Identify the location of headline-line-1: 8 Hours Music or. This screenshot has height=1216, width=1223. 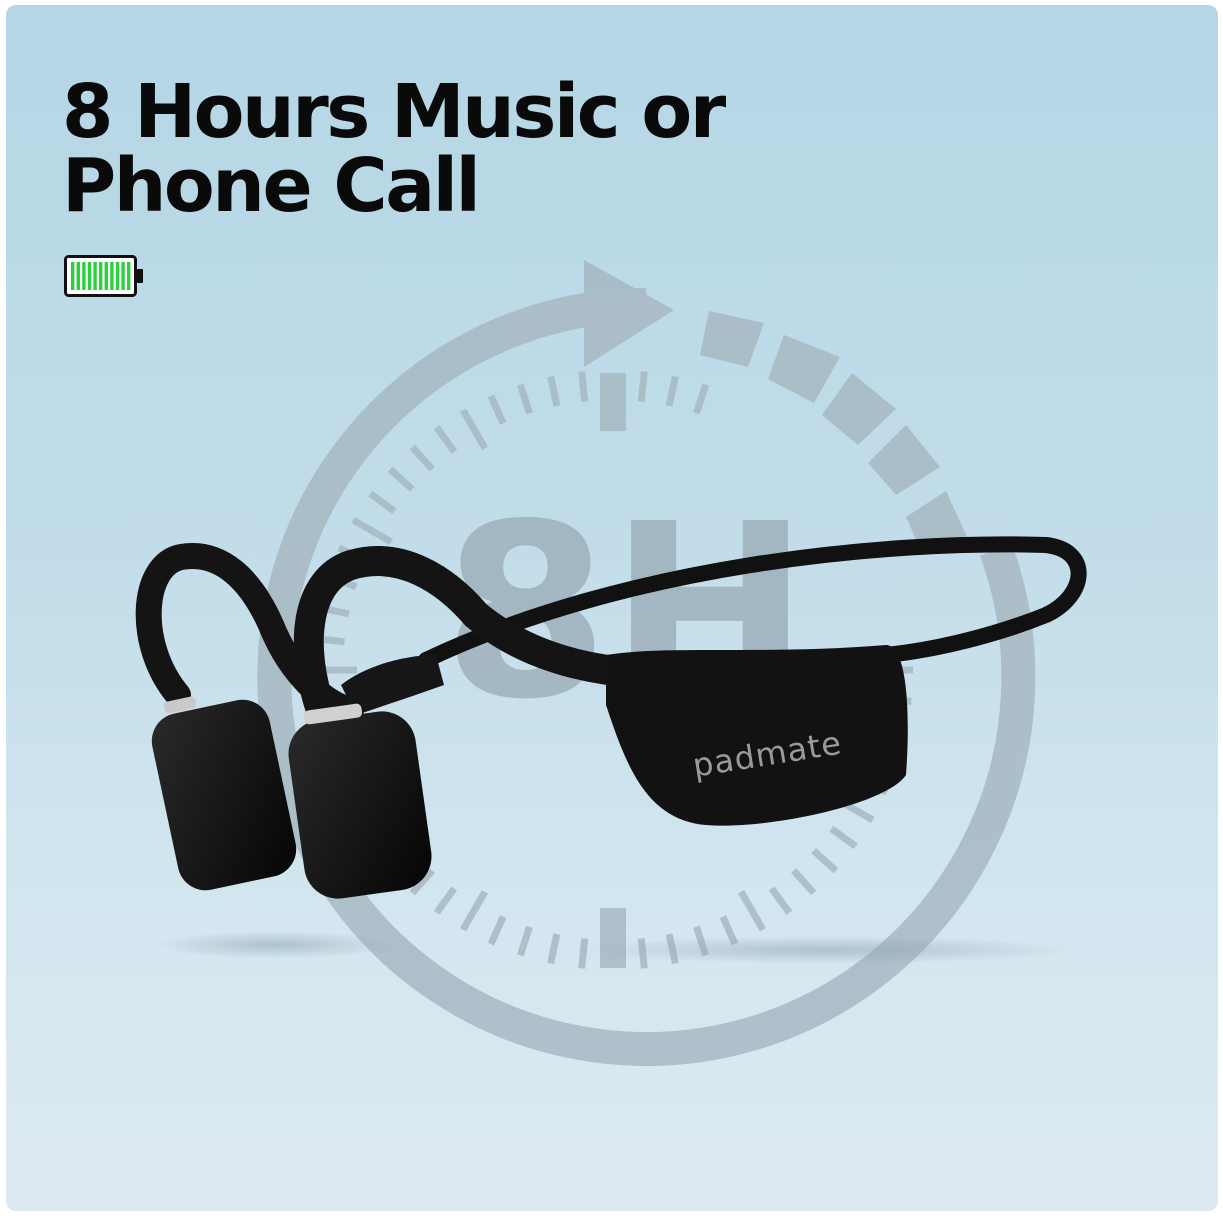
(394, 112).